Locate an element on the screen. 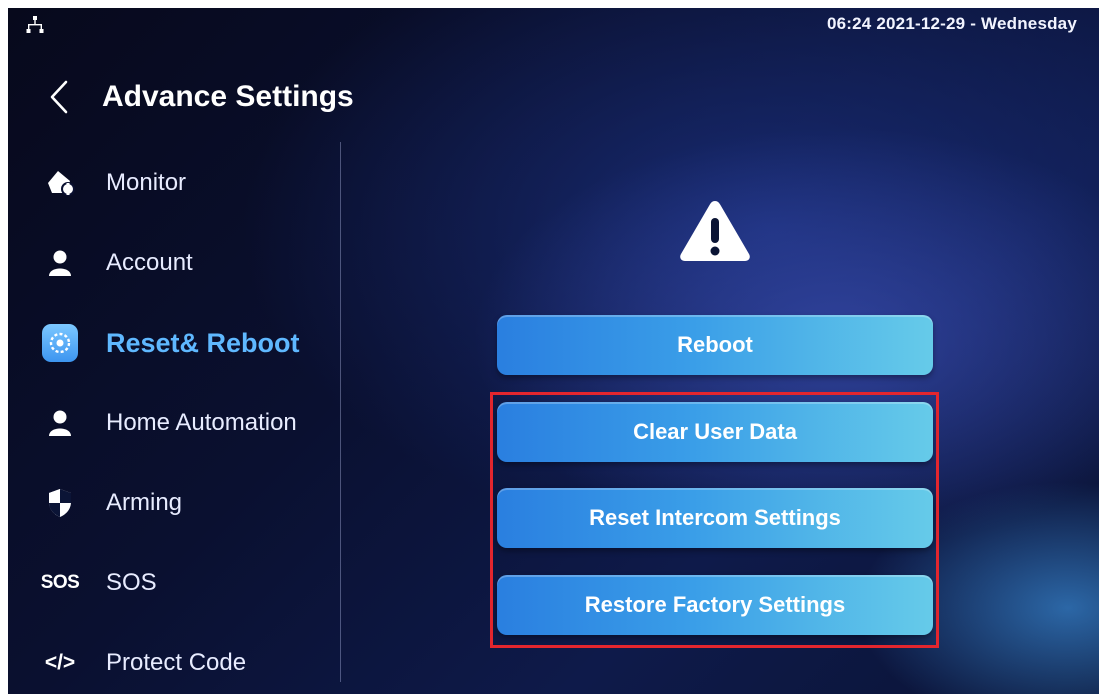  monitor-icon is located at coordinates (60, 183).